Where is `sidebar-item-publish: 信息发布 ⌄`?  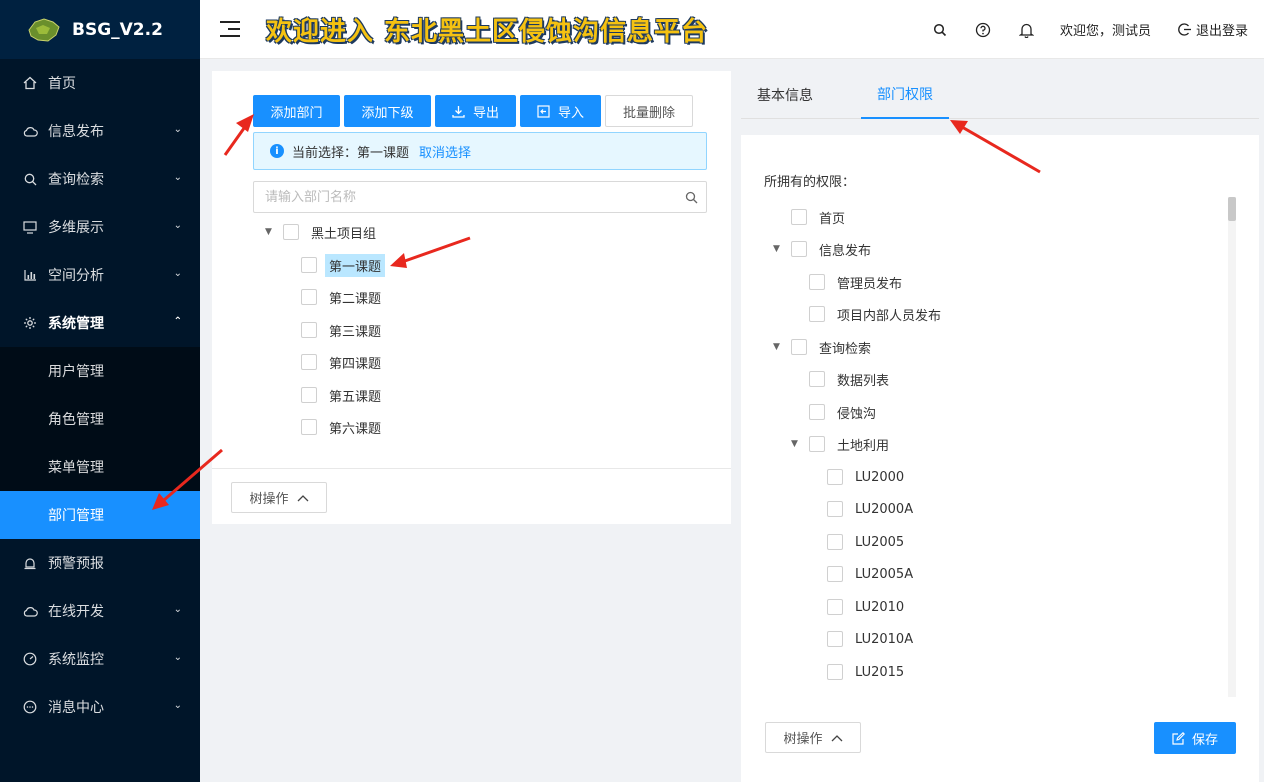 sidebar-item-publish: 信息发布 ⌄ is located at coordinates (100, 131).